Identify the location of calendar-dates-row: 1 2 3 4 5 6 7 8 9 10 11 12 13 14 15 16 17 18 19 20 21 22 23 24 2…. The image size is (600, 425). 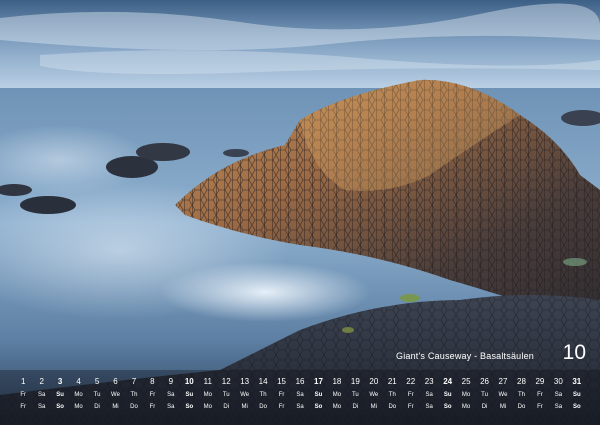
(300, 381).